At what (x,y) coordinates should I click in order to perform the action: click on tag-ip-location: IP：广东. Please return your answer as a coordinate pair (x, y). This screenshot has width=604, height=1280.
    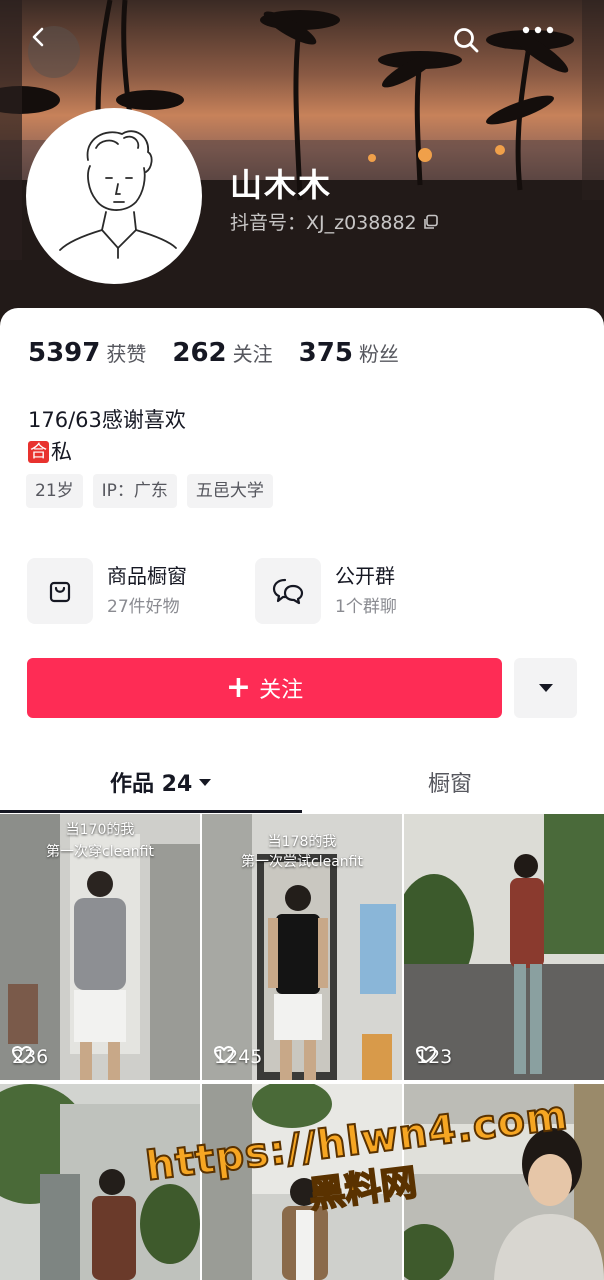
    Looking at the image, I should click on (134, 491).